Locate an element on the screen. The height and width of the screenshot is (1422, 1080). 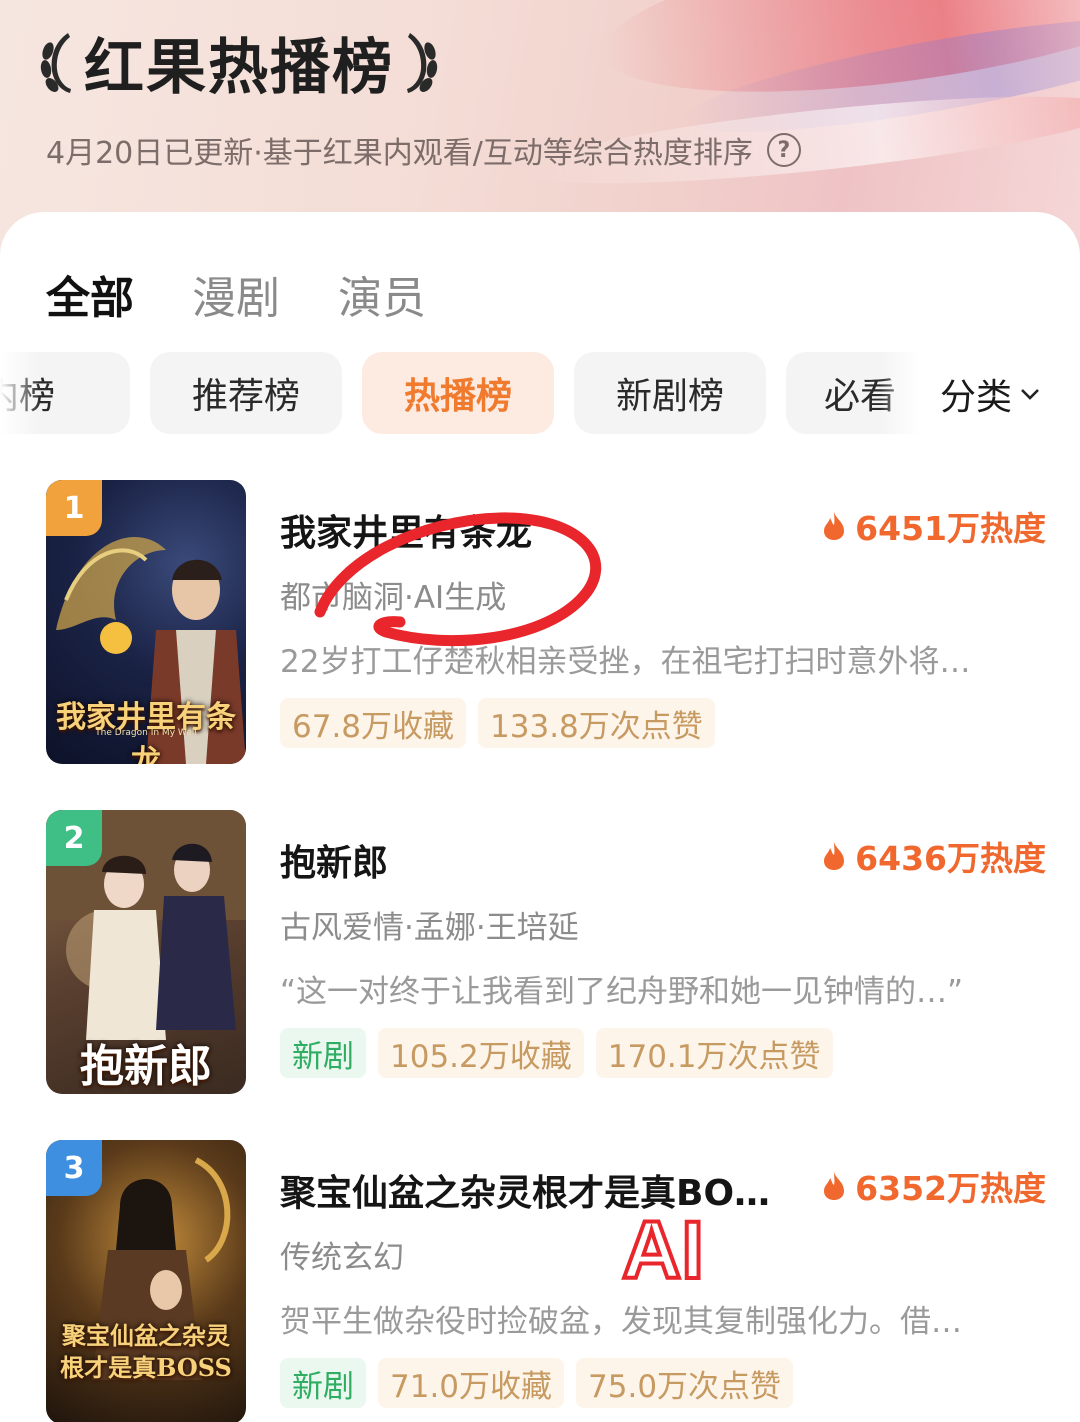
rank-badge: 2 is located at coordinates (74, 838).